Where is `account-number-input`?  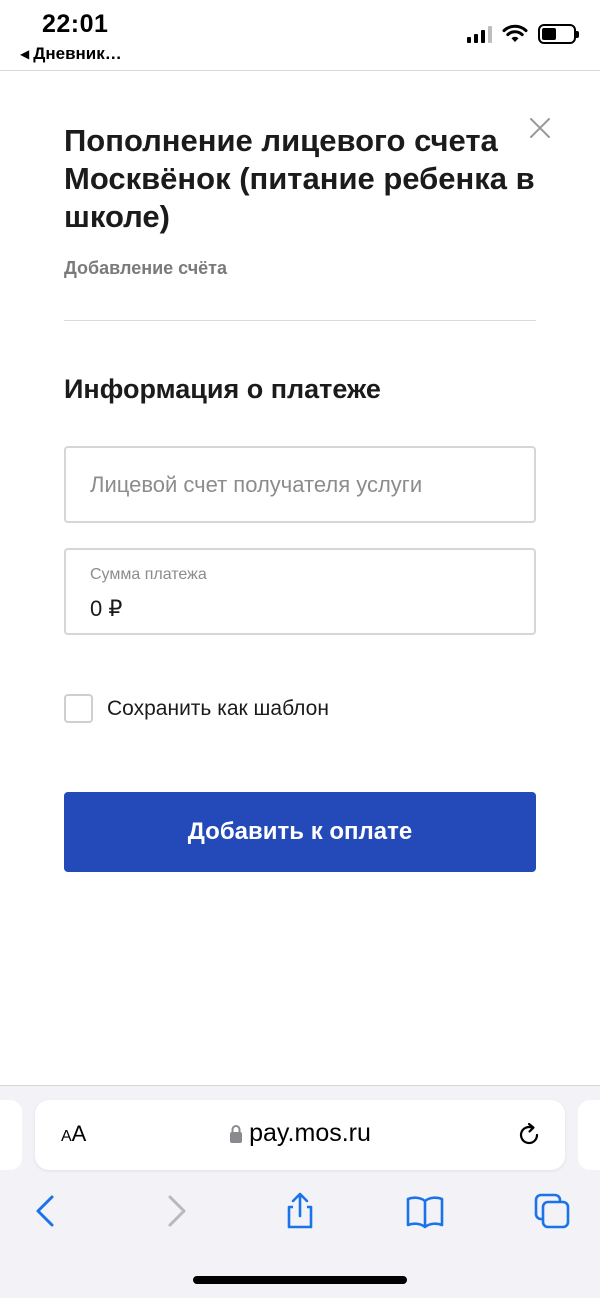 account-number-input is located at coordinates (300, 484).